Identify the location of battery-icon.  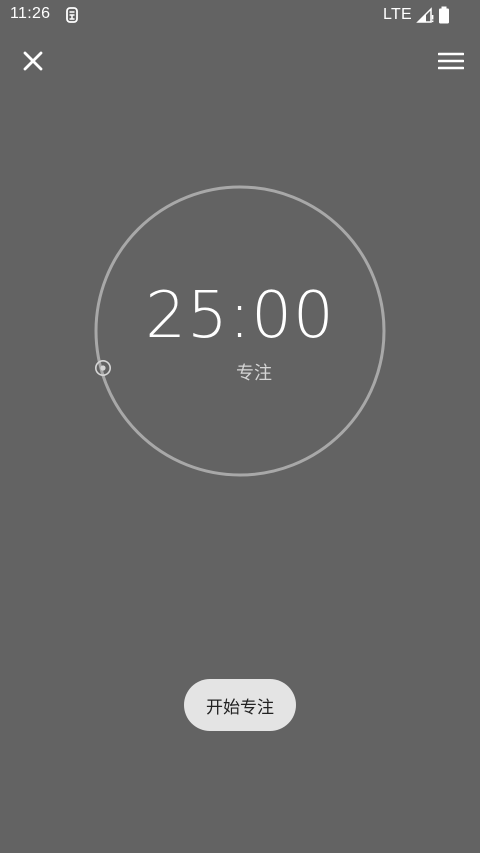
(444, 15).